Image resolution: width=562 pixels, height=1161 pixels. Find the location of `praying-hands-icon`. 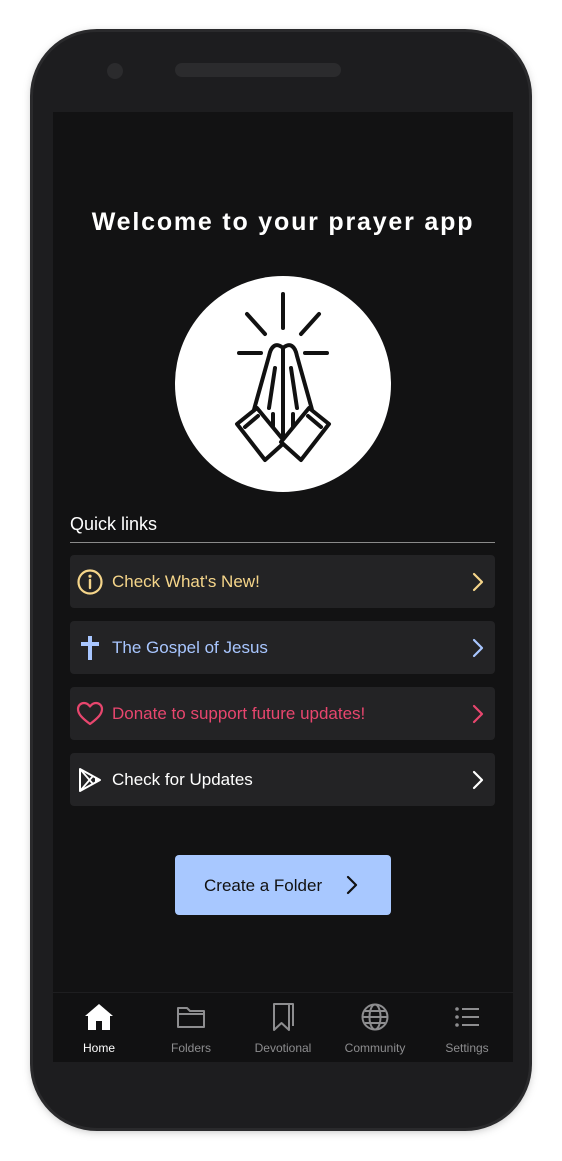

praying-hands-icon is located at coordinates (283, 377).